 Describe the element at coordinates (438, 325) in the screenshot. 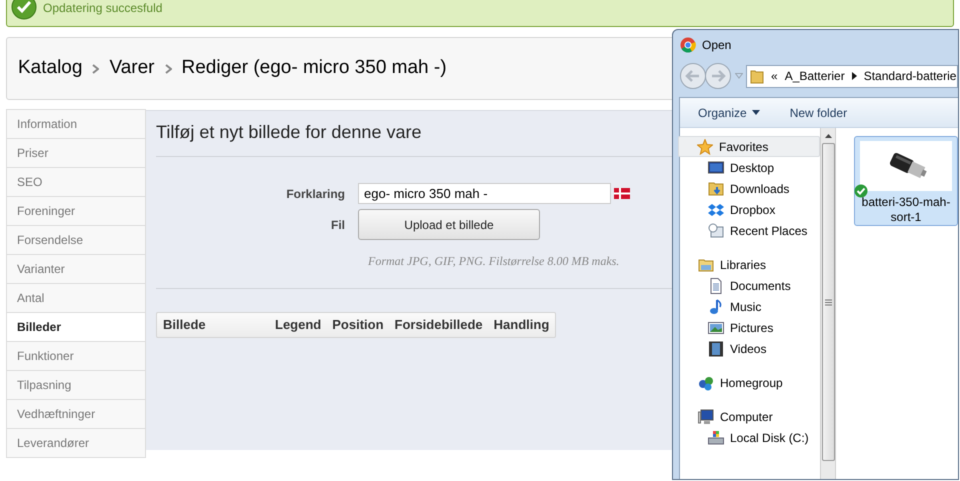

I see `column-header: Forsidebillede` at that location.